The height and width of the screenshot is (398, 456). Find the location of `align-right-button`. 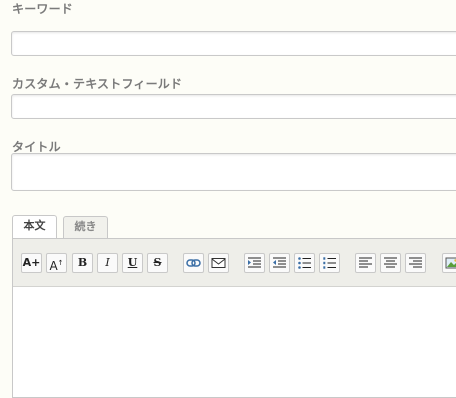

align-right-button is located at coordinates (415, 263).